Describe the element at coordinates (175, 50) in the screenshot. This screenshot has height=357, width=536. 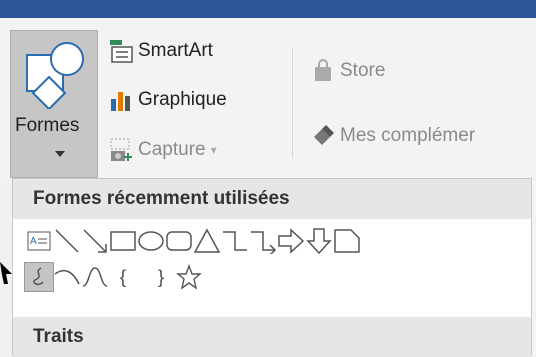
I see `smartart-label: SmartArt` at that location.